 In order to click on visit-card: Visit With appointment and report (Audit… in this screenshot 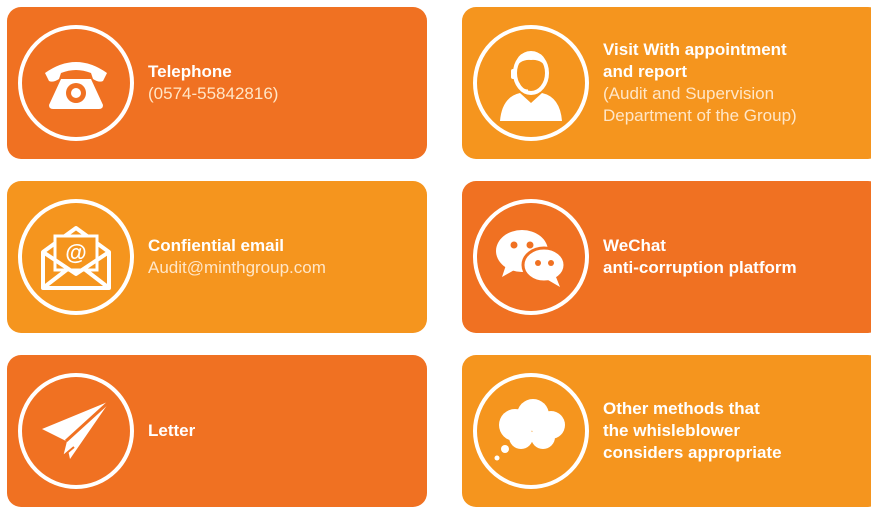, I will do `click(666, 83)`.